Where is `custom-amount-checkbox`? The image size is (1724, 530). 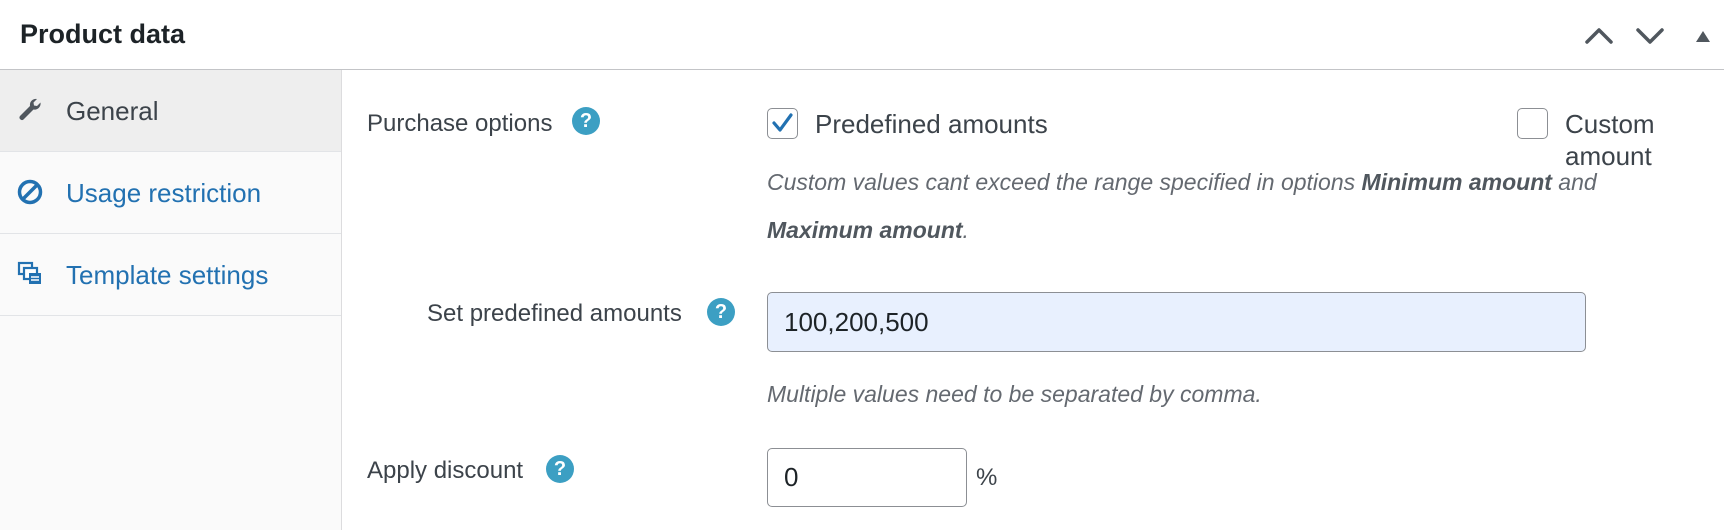
custom-amount-checkbox is located at coordinates (1532, 123).